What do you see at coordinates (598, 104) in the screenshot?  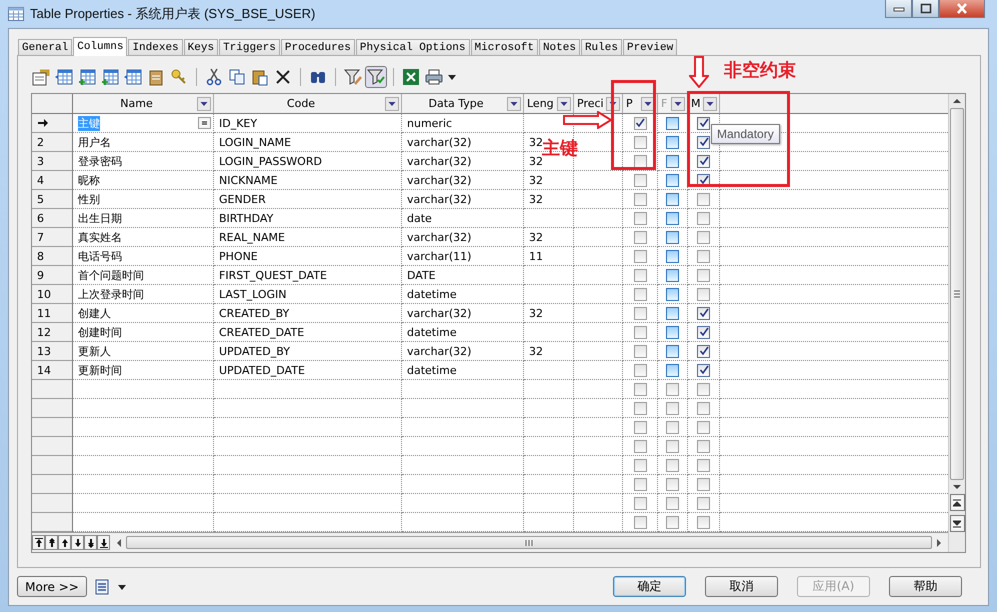 I see `column-header: Preci` at bounding box center [598, 104].